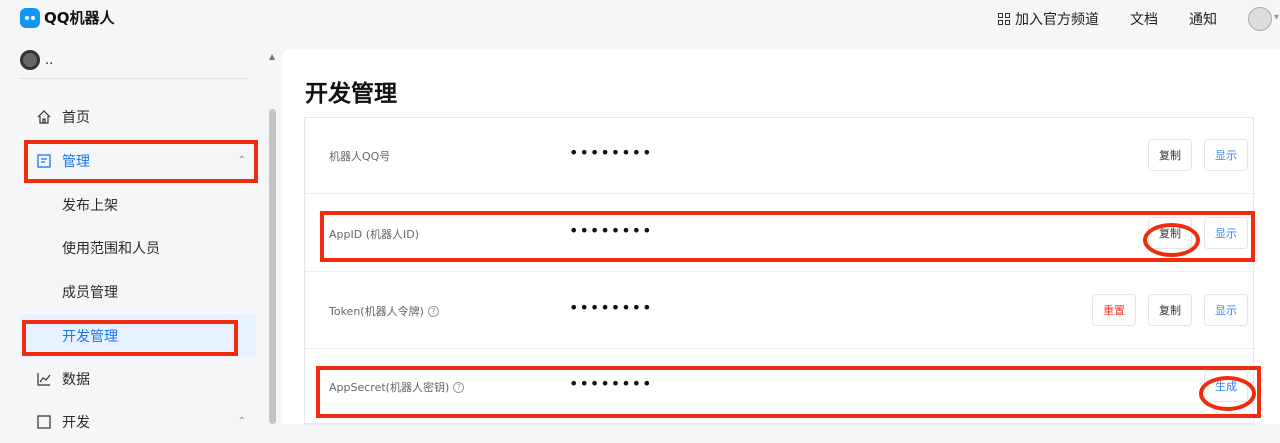 This screenshot has width=1280, height=443. Describe the element at coordinates (76, 422) in the screenshot. I see `sidebar-item-label: 开发` at that location.